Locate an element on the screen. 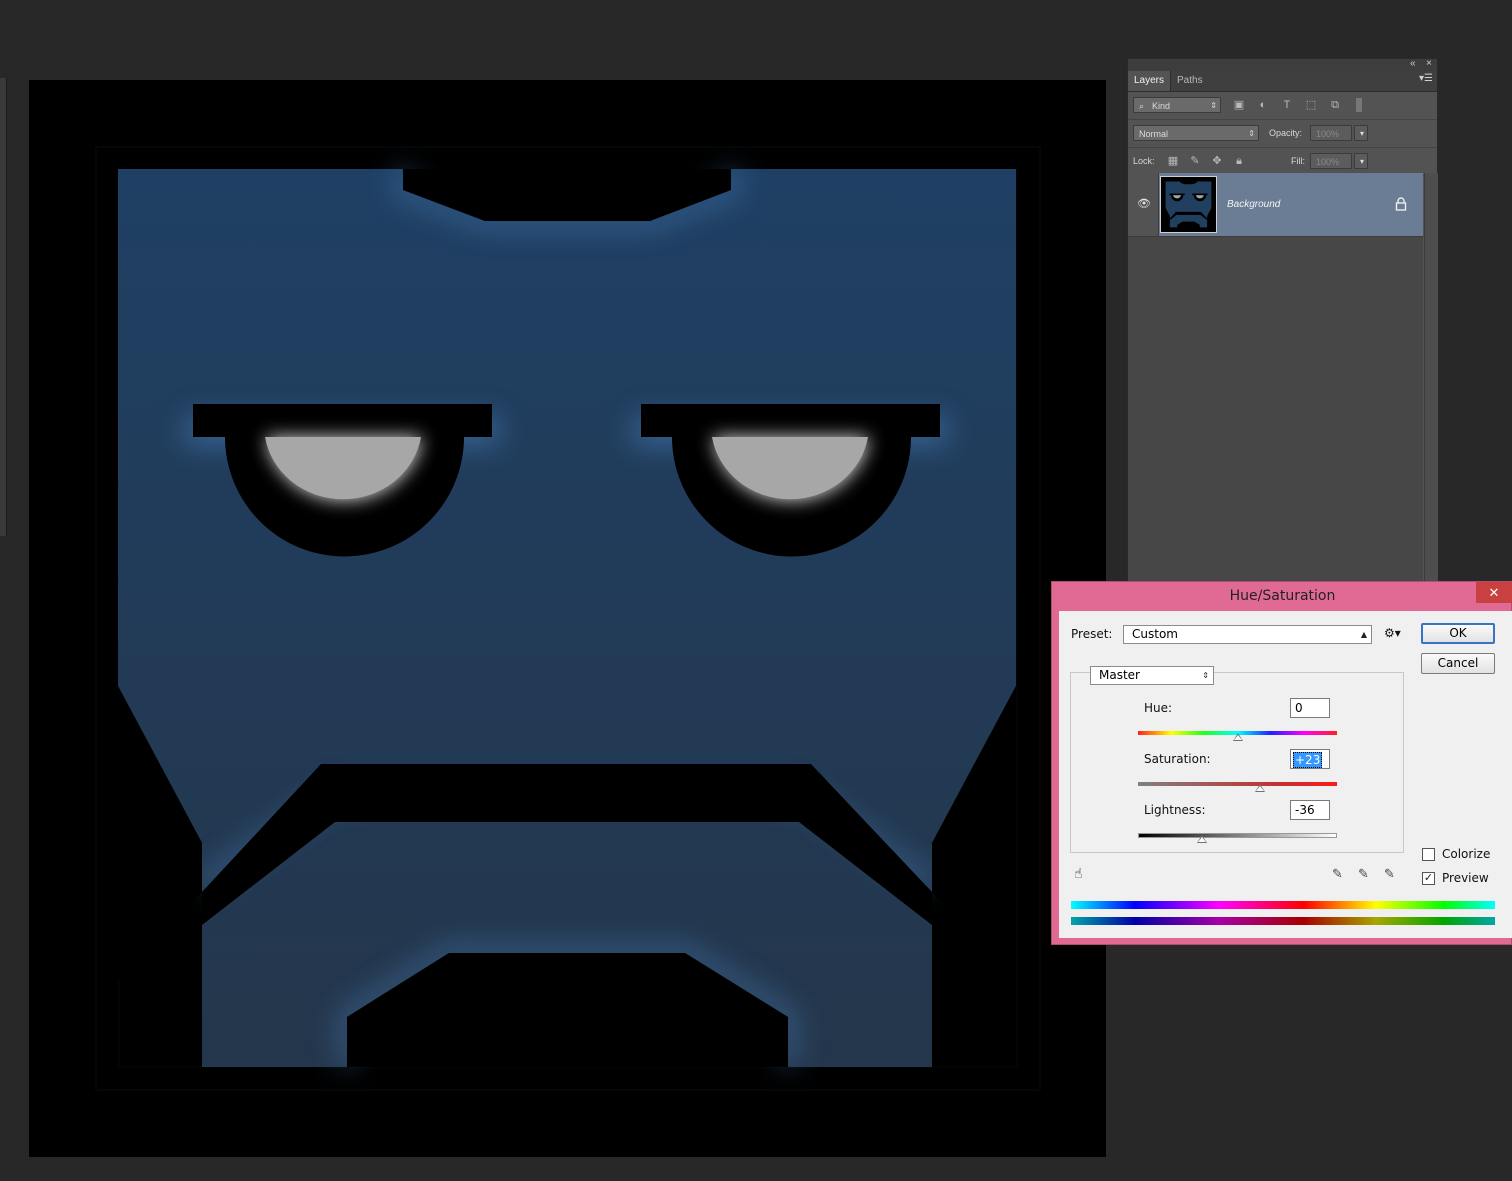 The height and width of the screenshot is (1181, 1512). preview-label: Preview is located at coordinates (1465, 878).